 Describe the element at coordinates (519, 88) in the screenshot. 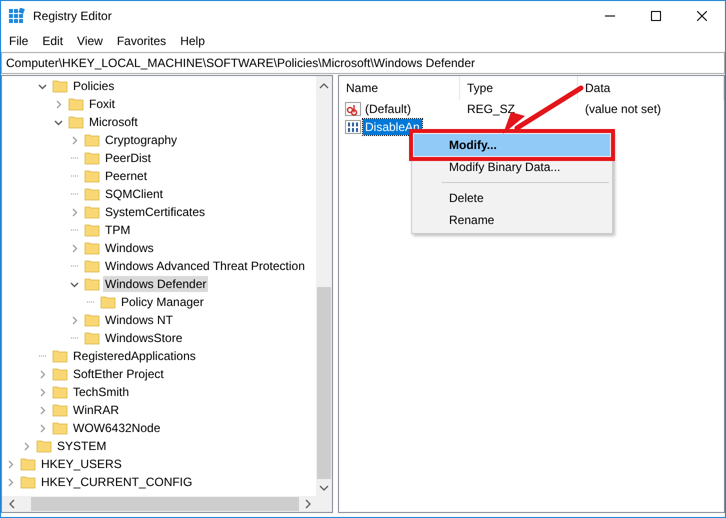

I see `column-header: Type` at that location.